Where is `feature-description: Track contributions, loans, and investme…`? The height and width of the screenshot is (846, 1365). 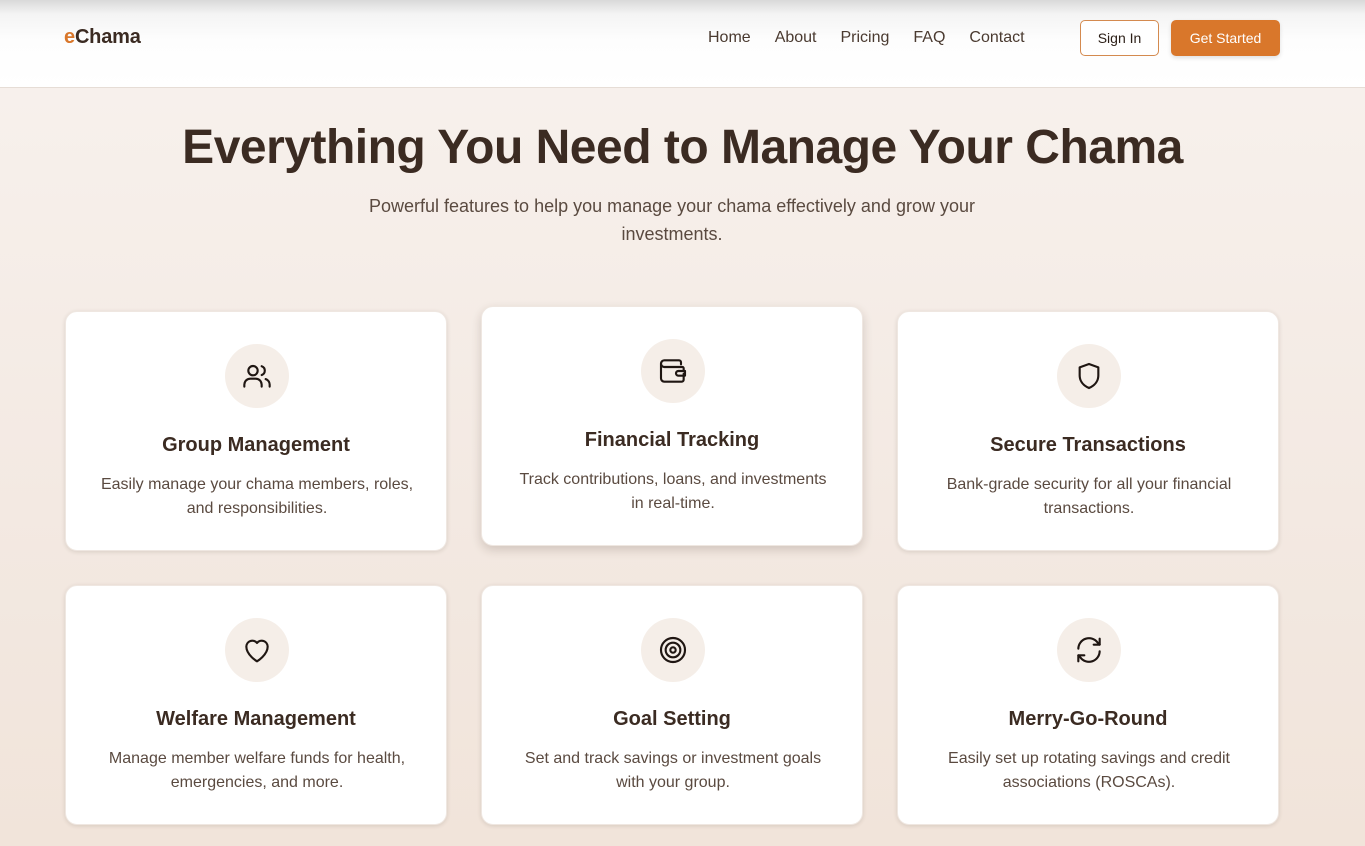
feature-description: Track contributions, loans, and investme… is located at coordinates (673, 491).